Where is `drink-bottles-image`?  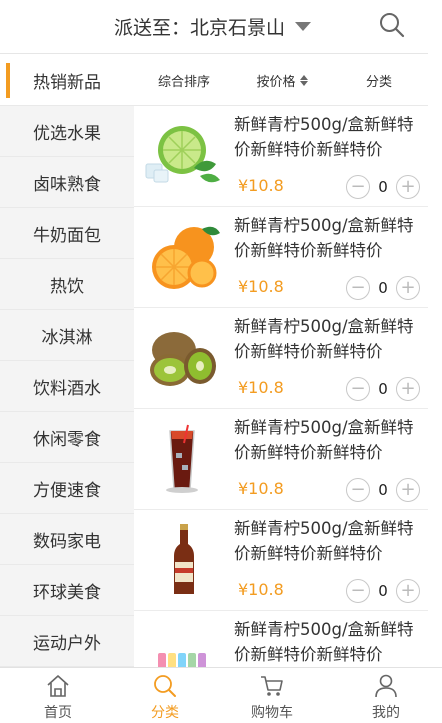
drink-bottles-image is located at coordinates (182, 660).